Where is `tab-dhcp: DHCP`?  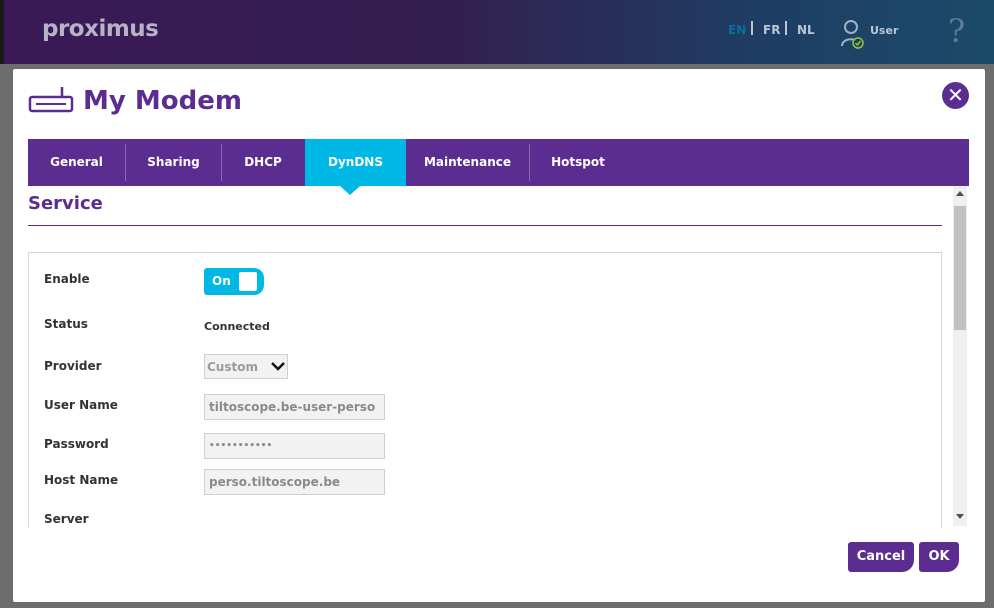 tab-dhcp: DHCP is located at coordinates (263, 162).